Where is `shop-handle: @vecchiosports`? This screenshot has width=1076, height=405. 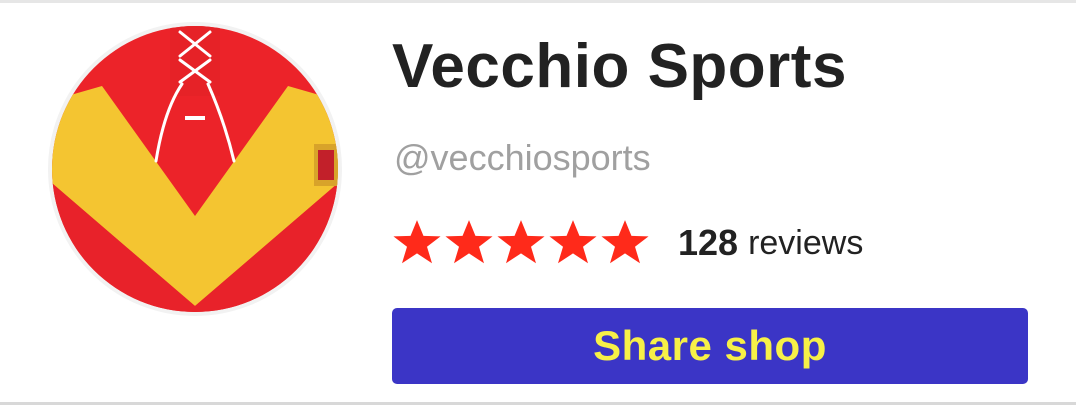 shop-handle: @vecchiosports is located at coordinates (522, 157).